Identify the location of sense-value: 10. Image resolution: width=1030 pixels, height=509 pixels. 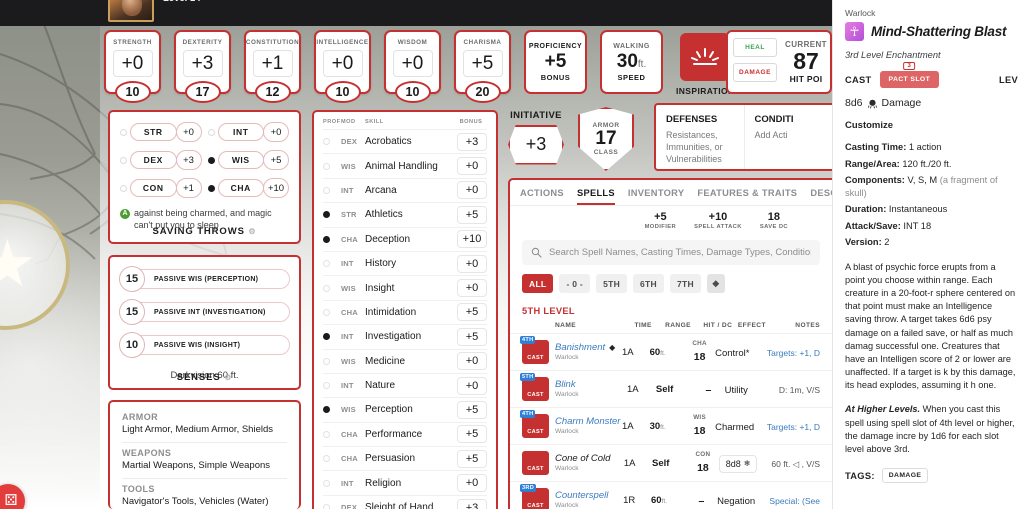
(132, 345).